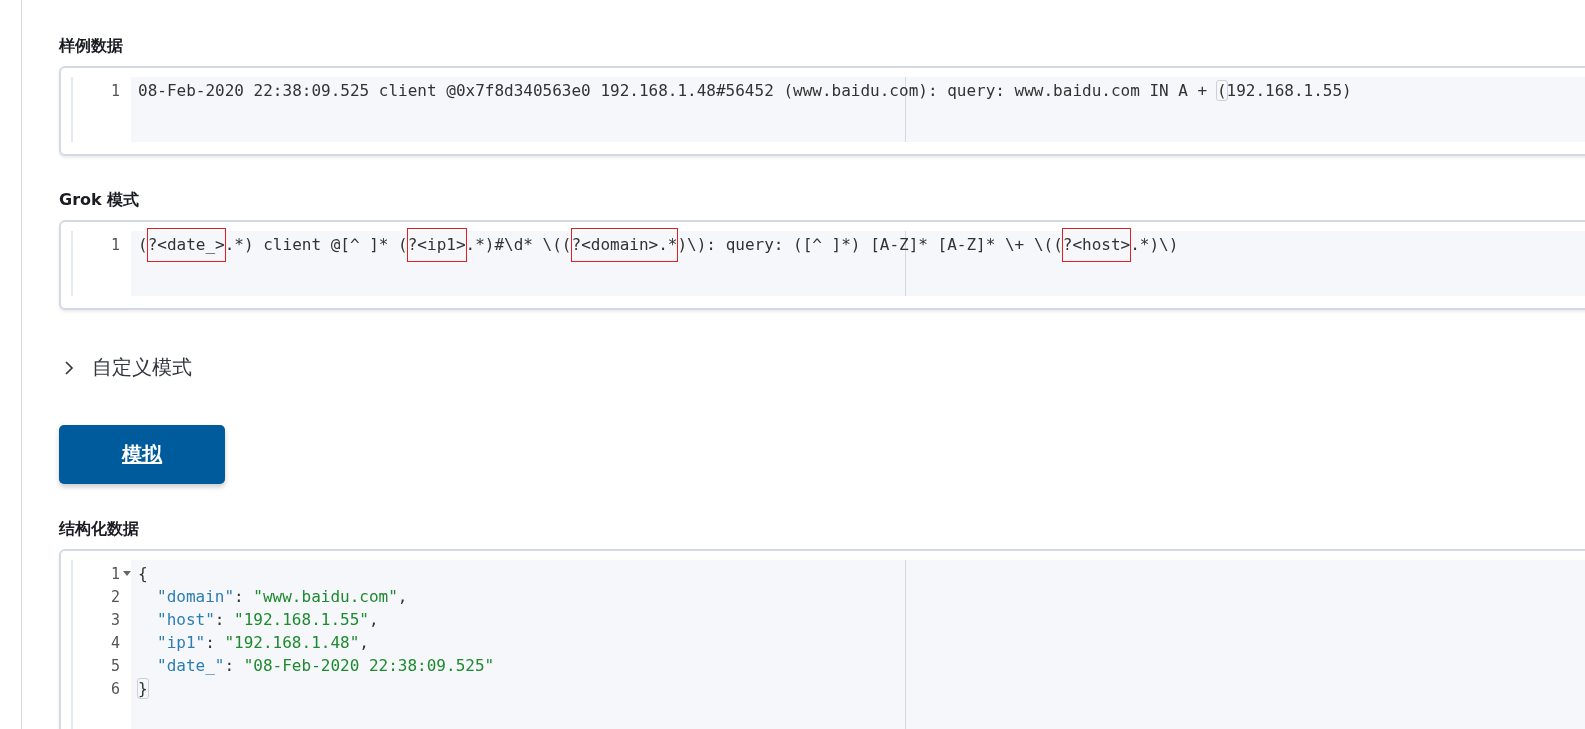  Describe the element at coordinates (115, 688) in the screenshot. I see `line-number: 6` at that location.